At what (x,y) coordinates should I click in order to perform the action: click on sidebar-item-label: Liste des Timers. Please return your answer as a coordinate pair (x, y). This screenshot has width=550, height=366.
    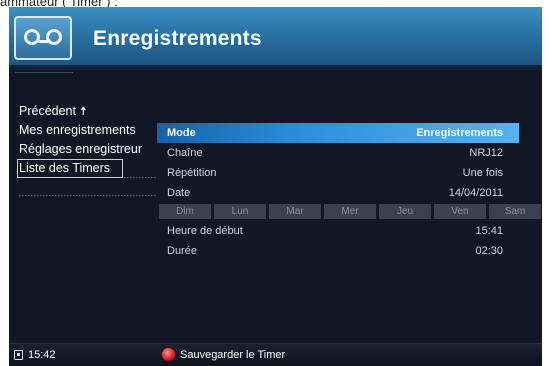
    Looking at the image, I should click on (65, 168).